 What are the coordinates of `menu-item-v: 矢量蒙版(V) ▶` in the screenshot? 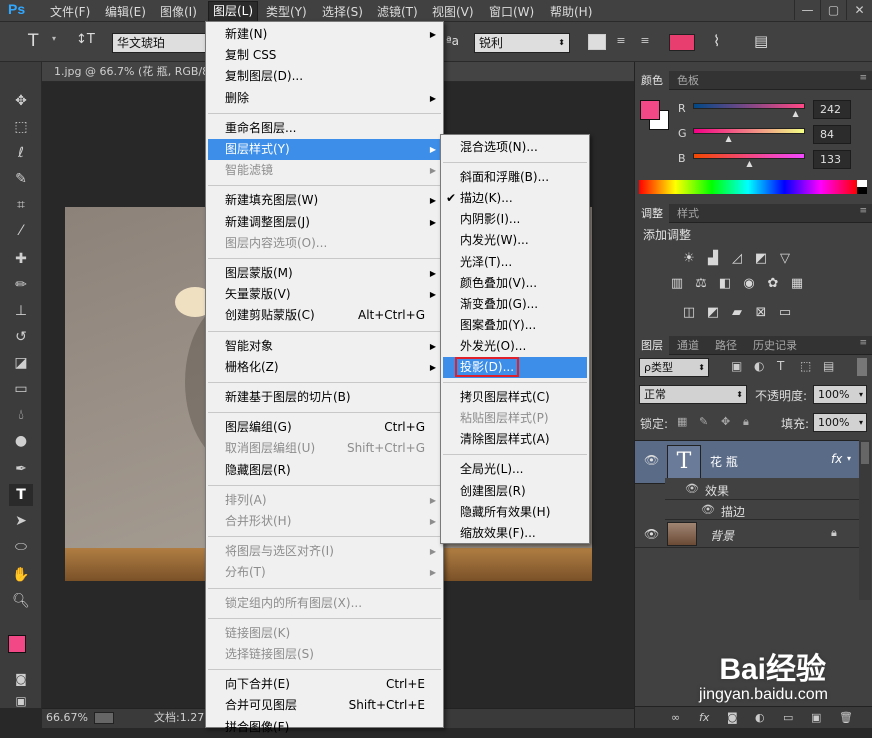 It's located at (324, 294).